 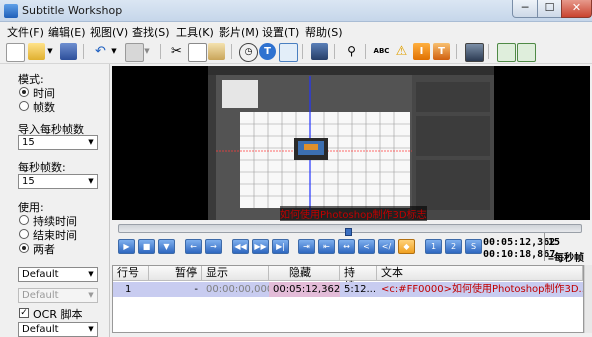 I want to click on play-button: ▶, so click(x=126, y=246).